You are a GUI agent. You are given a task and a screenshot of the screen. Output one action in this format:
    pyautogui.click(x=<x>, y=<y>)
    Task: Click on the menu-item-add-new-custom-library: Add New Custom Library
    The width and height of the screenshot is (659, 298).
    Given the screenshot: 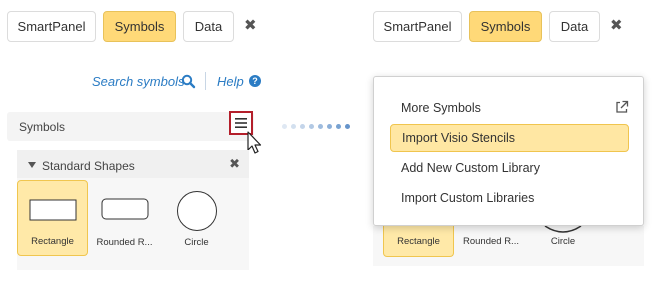 What is the action you would take?
    pyautogui.click(x=509, y=168)
    